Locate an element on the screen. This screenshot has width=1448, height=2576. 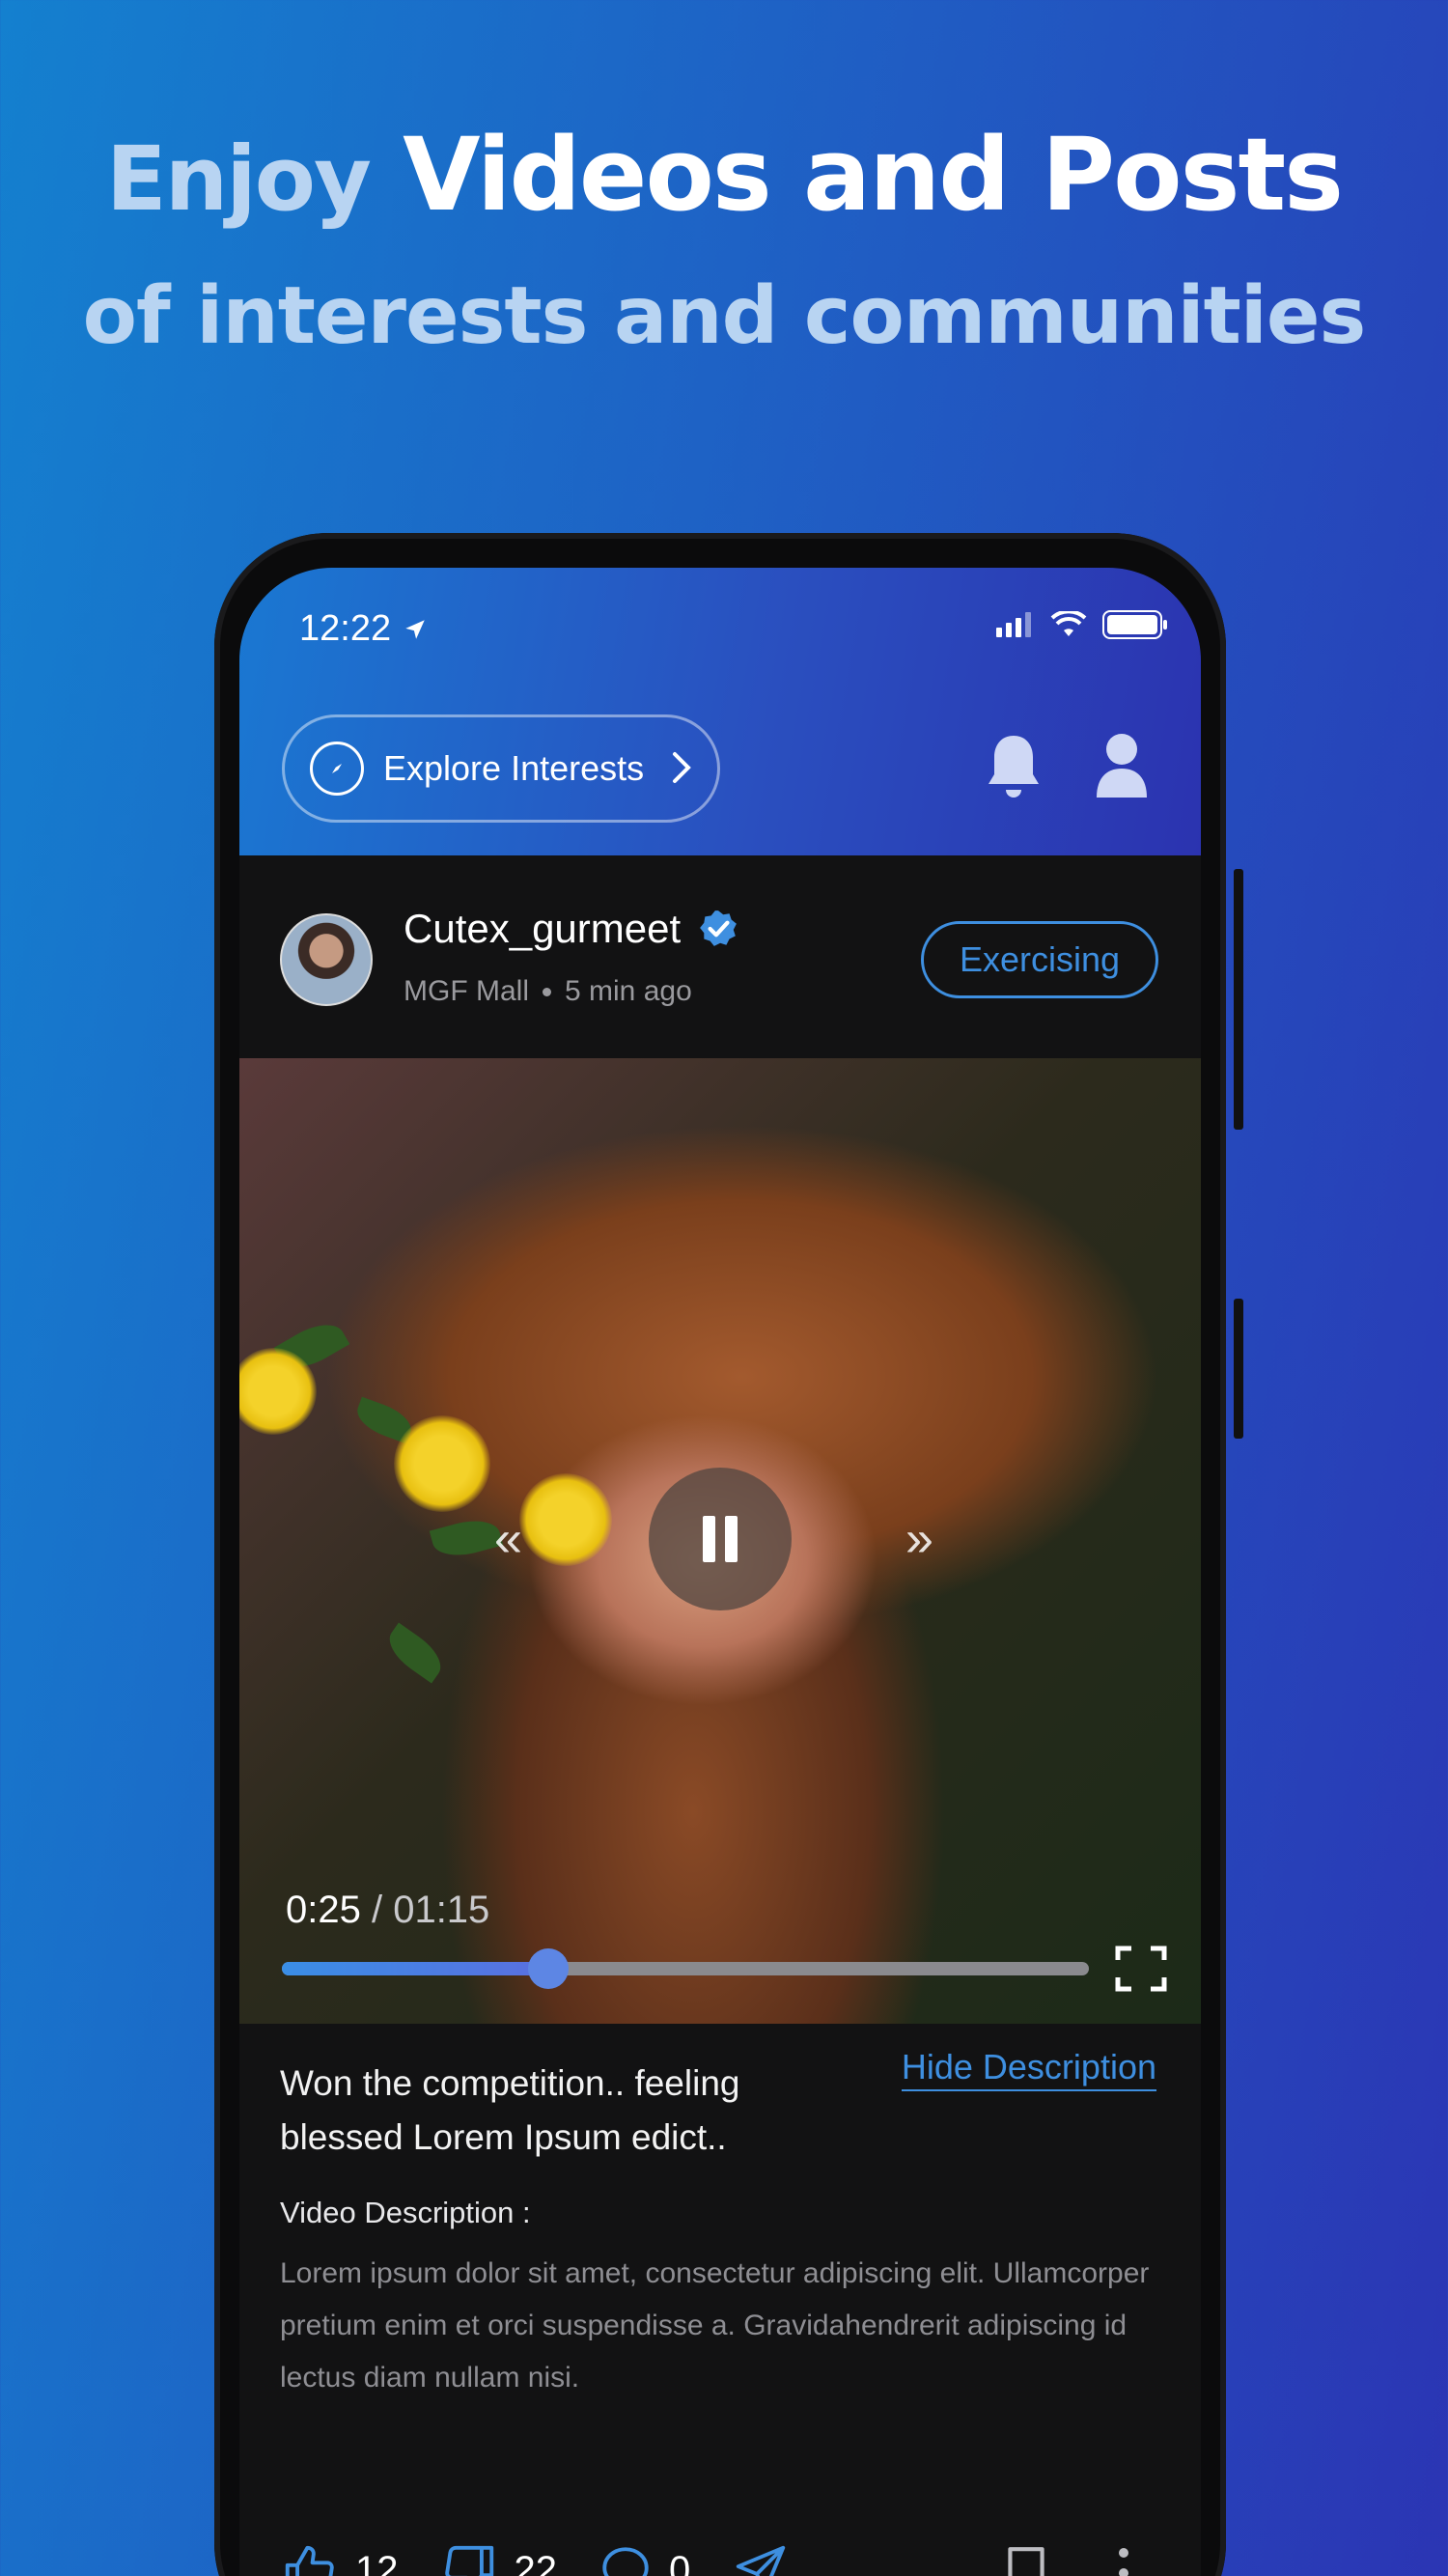
chevron-right-icon is located at coordinates (682, 768).